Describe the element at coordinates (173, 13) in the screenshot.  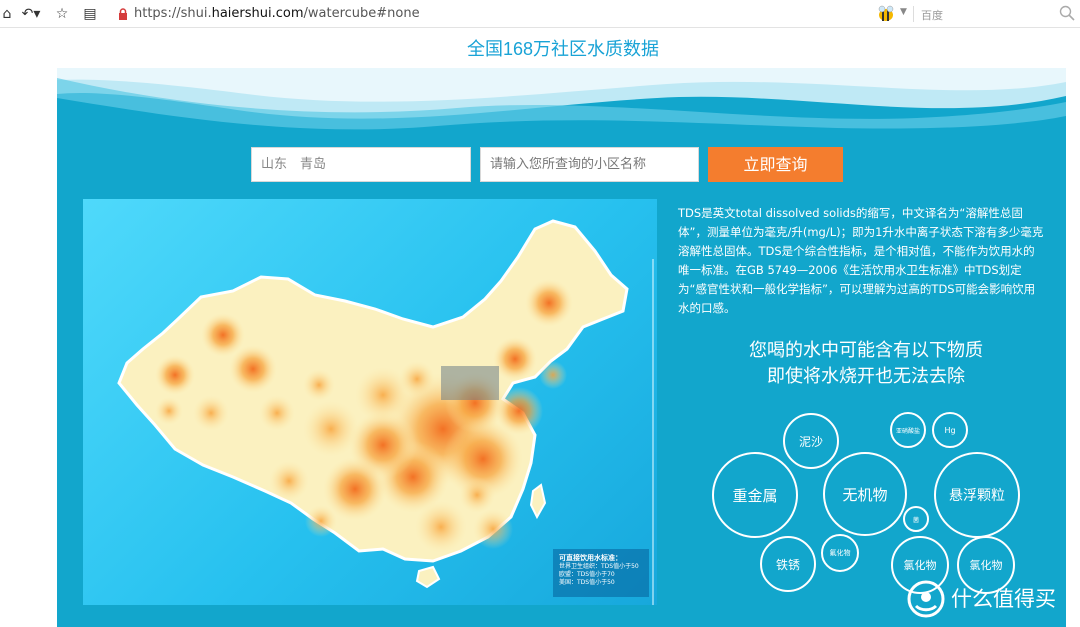
I see `url-prefix: https://shui.` at that location.